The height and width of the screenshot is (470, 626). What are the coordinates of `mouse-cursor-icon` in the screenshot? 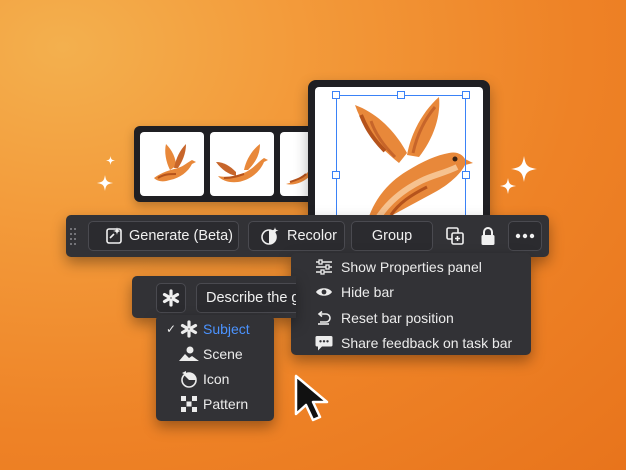 It's located at (311, 398).